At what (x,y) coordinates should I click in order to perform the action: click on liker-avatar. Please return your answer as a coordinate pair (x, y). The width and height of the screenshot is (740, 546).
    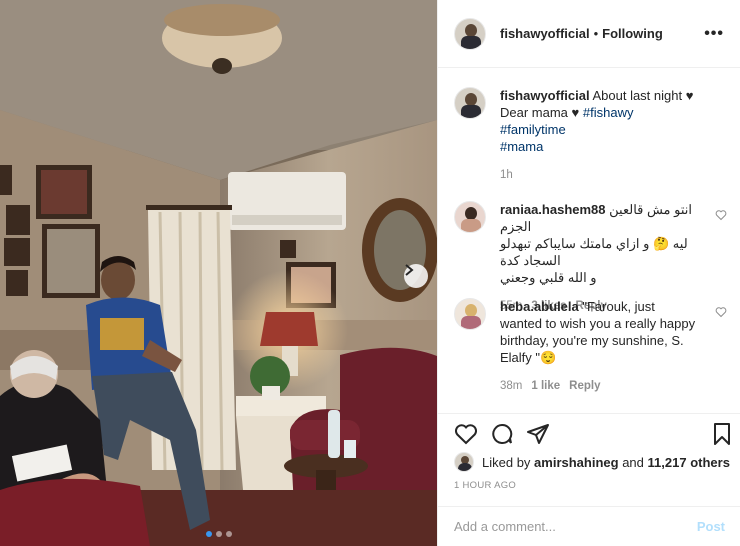
    Looking at the image, I should click on (464, 462).